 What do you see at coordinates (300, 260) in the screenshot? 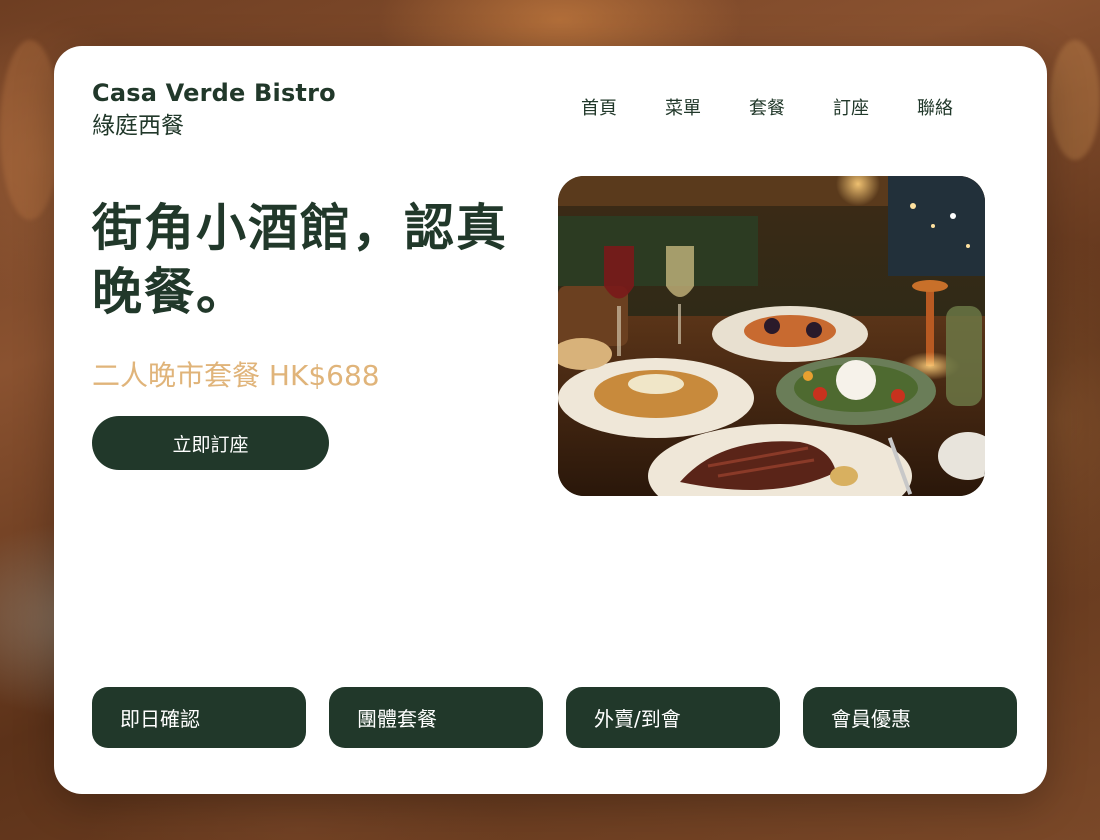
I see `hero-headline: 街角小酒館，認真晚餐。` at bounding box center [300, 260].